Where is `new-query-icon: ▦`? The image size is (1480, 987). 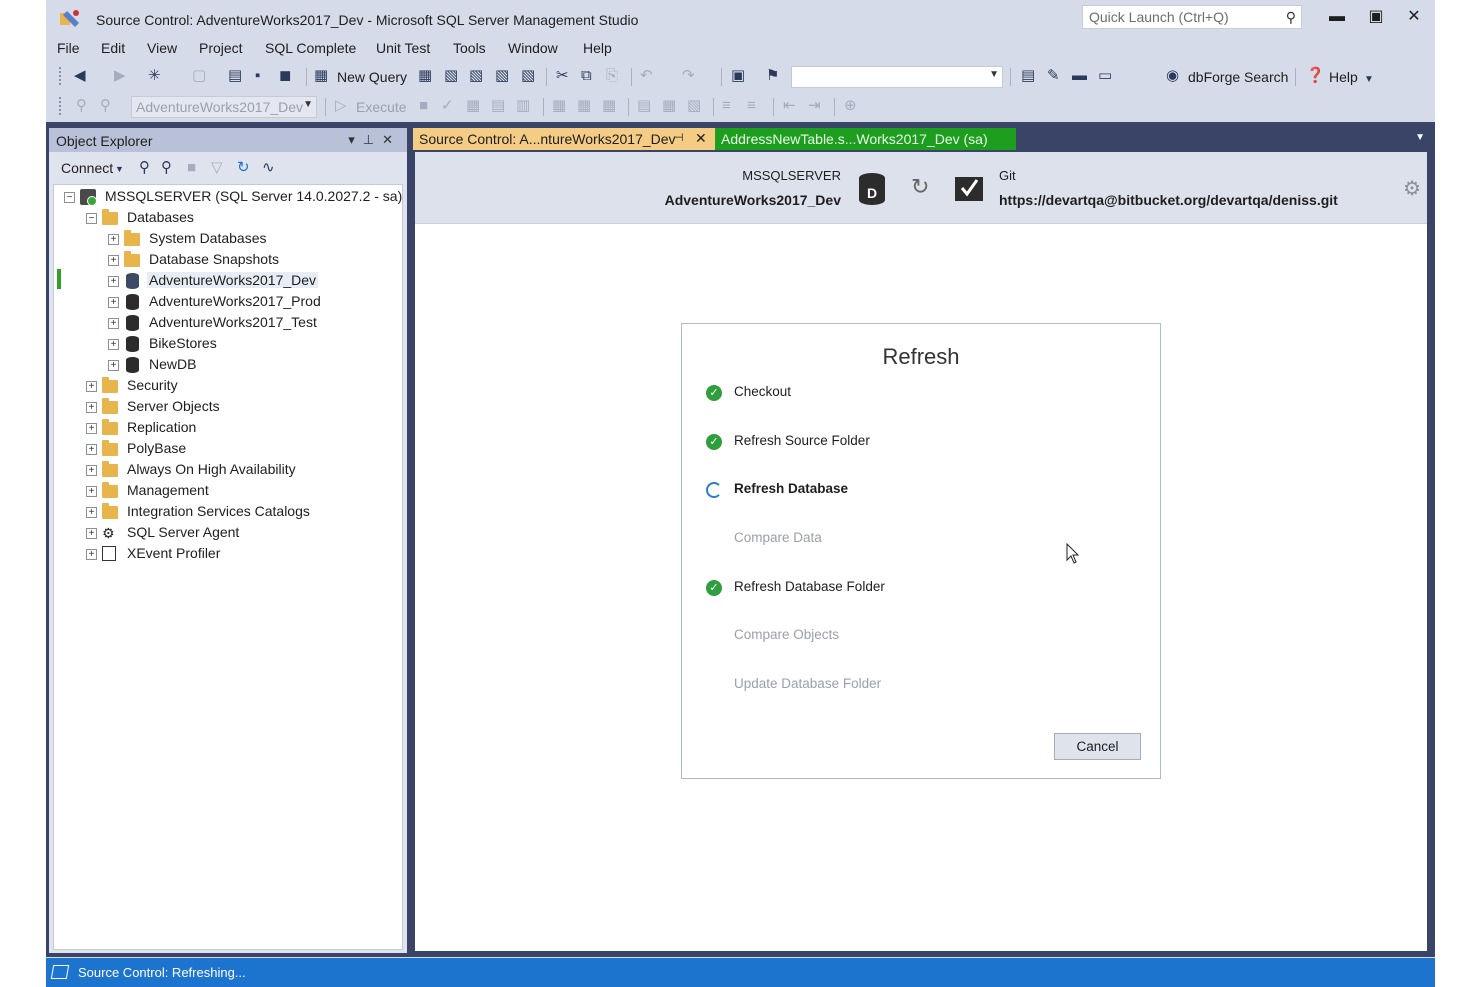
new-query-icon: ▦ is located at coordinates (321, 76).